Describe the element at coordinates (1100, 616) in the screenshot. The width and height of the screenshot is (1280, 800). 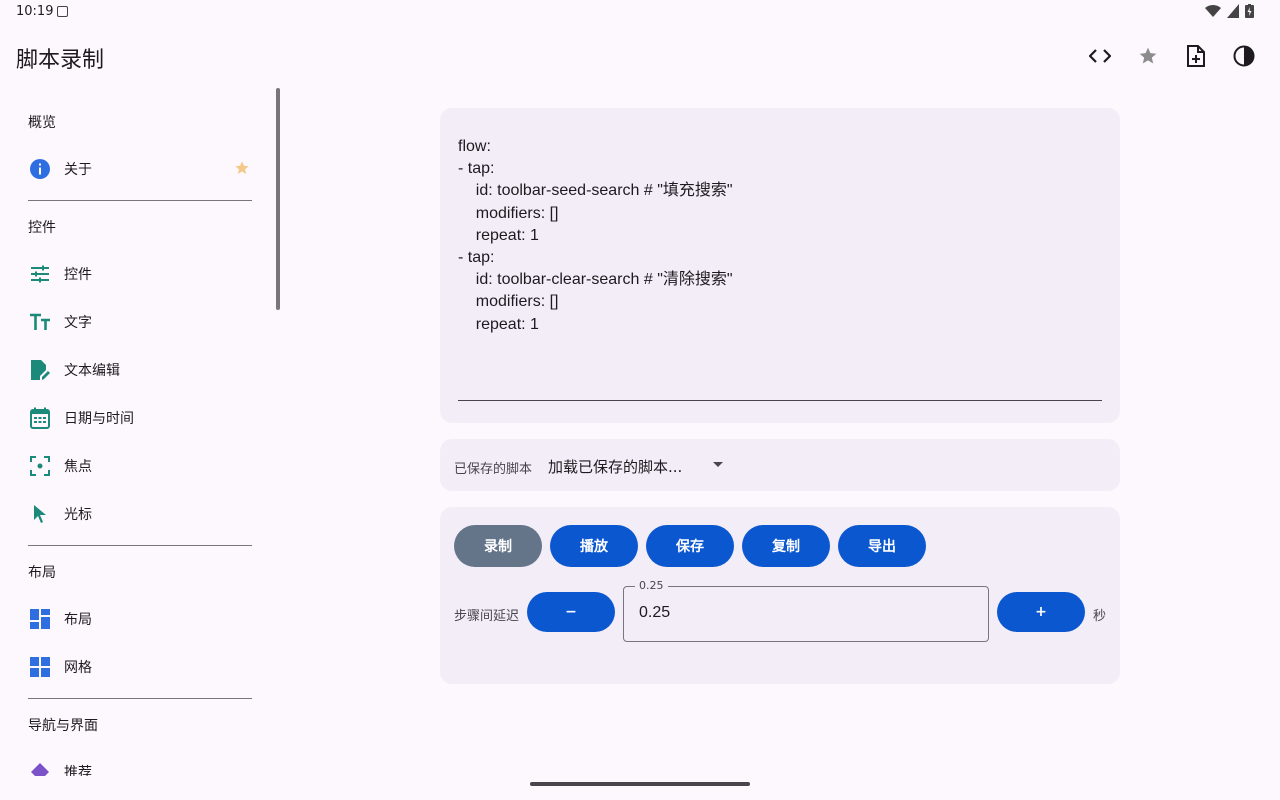
I see `delay-unit: 秒` at that location.